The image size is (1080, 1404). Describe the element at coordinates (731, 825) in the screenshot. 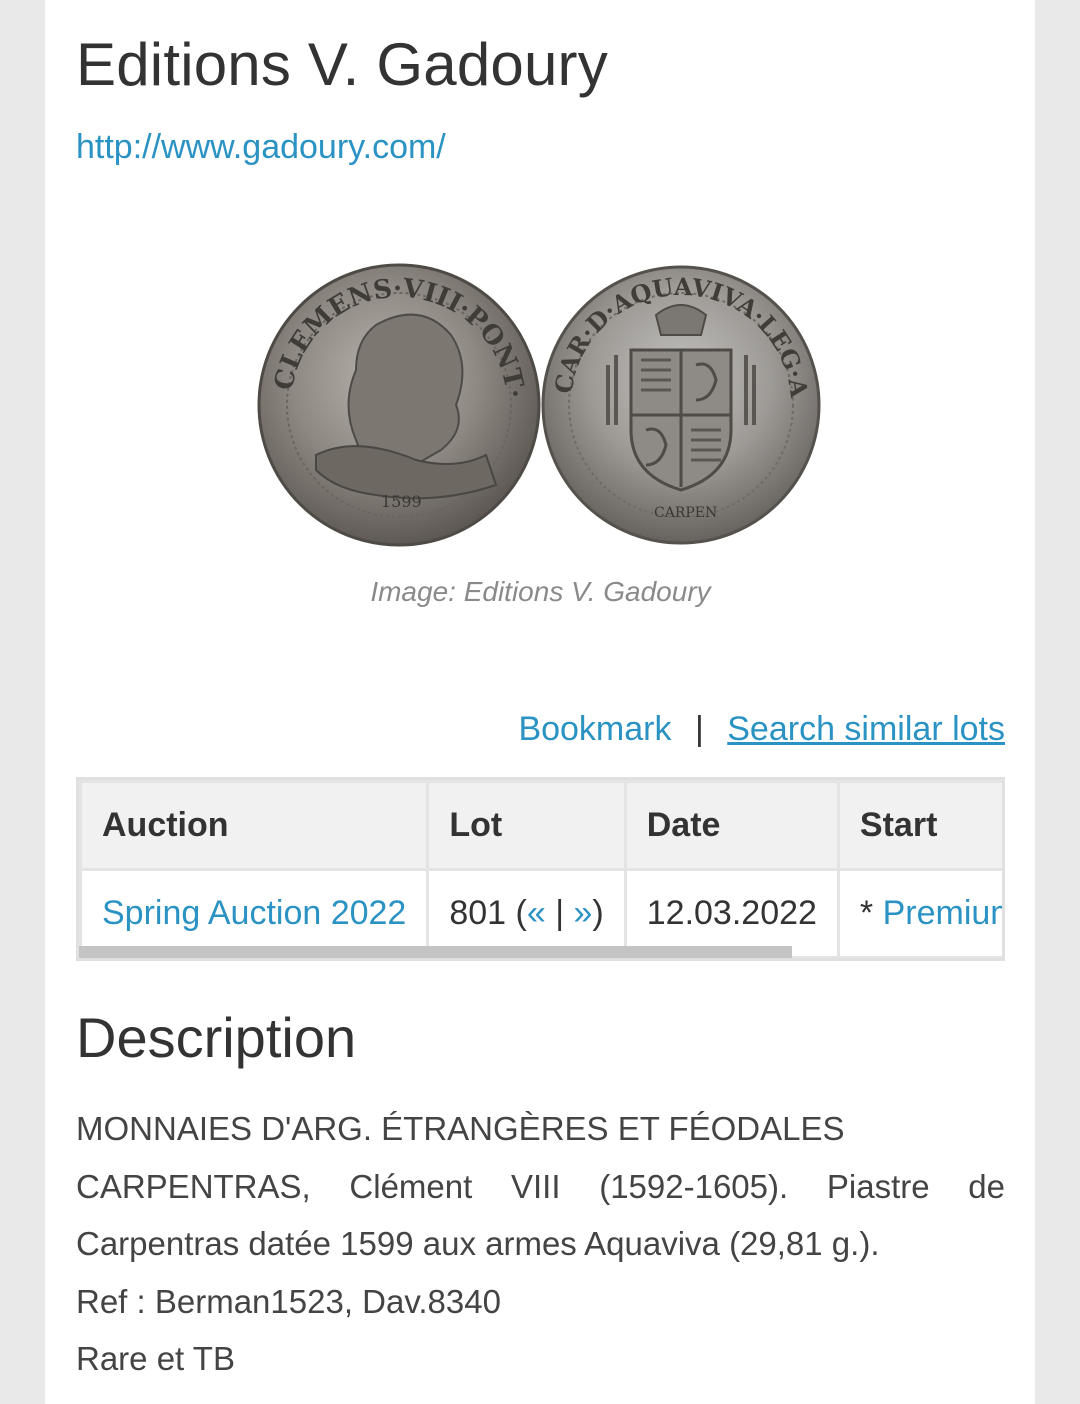

I see `header-date: Date` at that location.